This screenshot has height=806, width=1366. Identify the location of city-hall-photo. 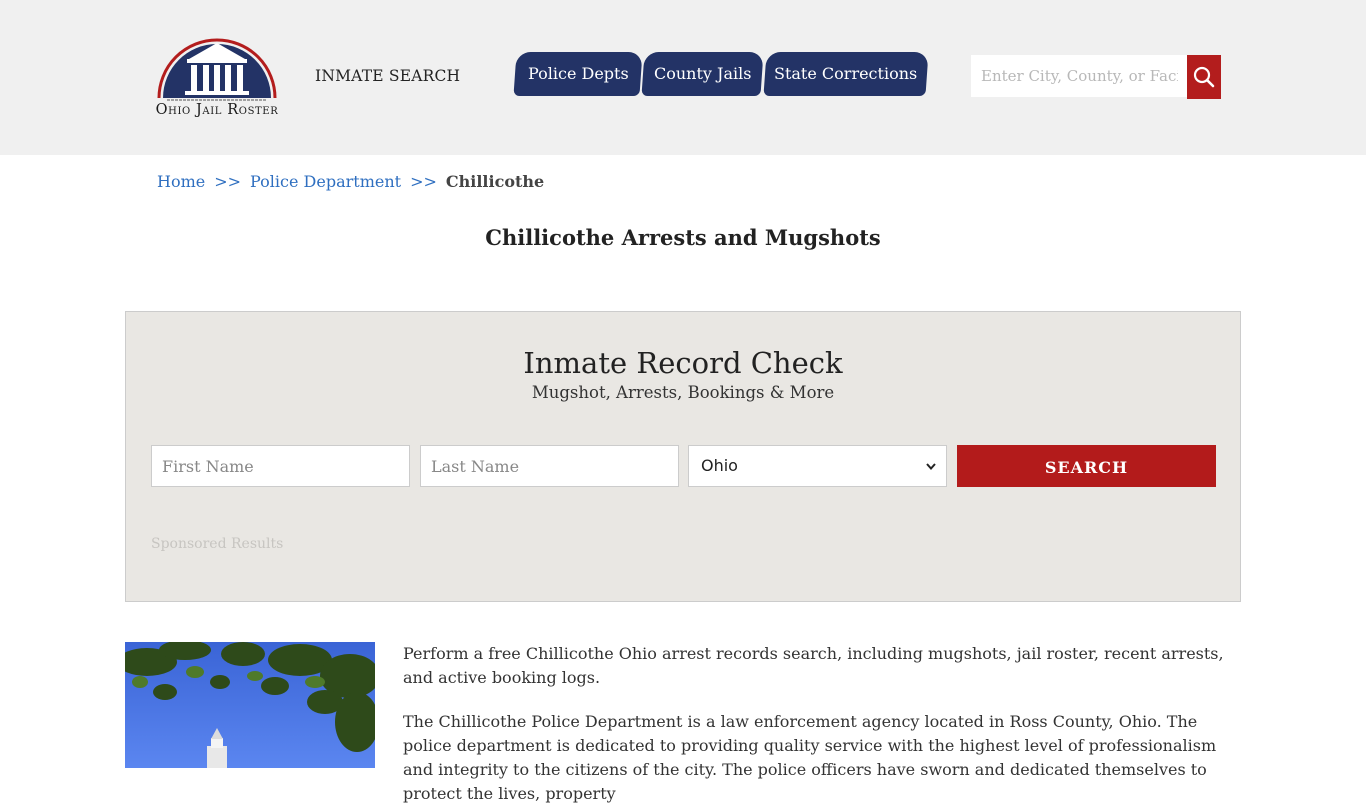
(250, 705).